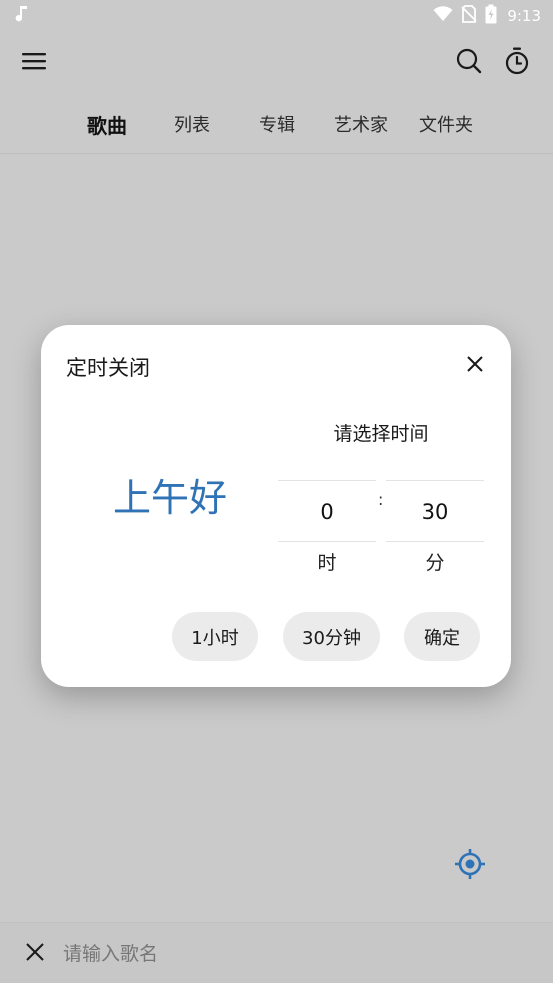 This screenshot has height=983, width=553. Describe the element at coordinates (435, 563) in the screenshot. I see `minutes-unit-label: 分` at that location.